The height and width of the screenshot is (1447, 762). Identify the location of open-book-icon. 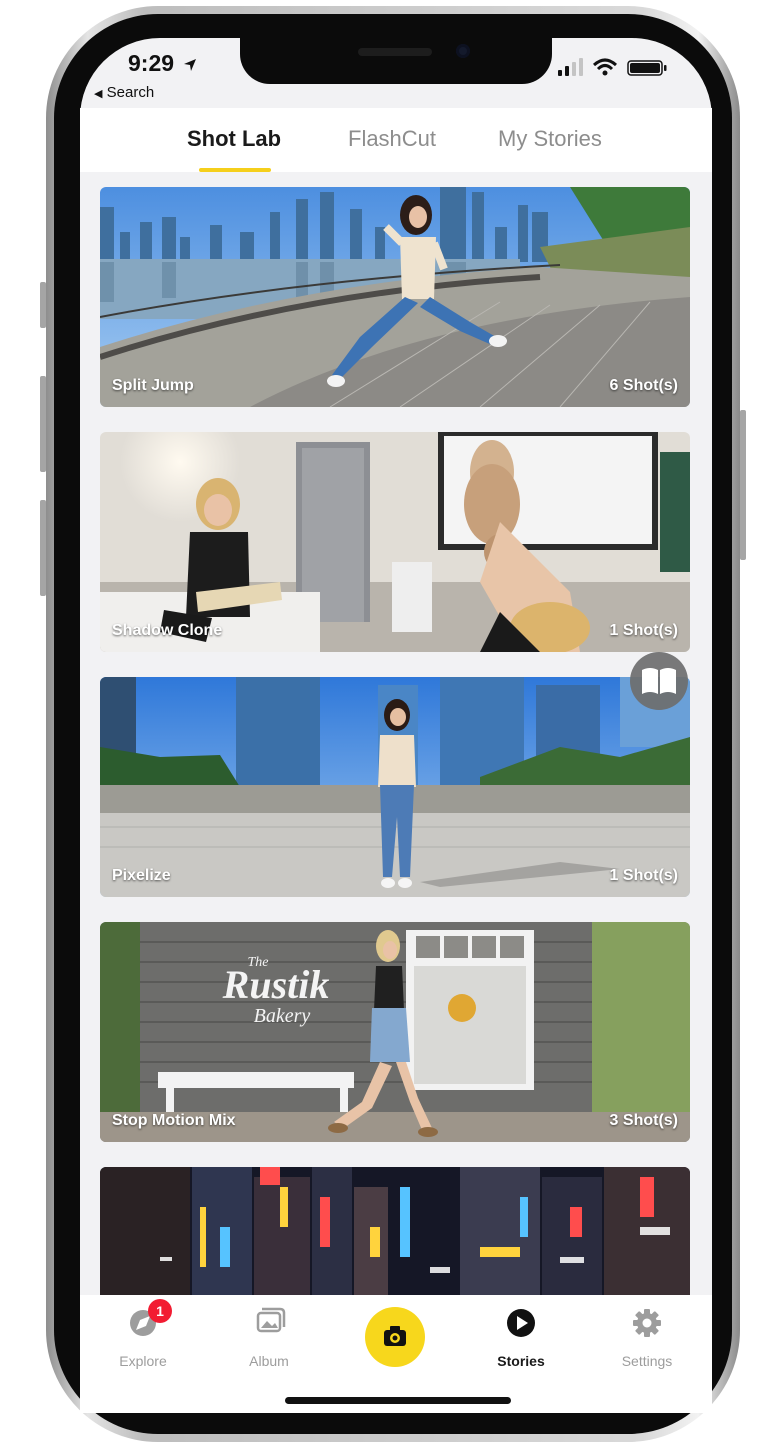
(659, 681).